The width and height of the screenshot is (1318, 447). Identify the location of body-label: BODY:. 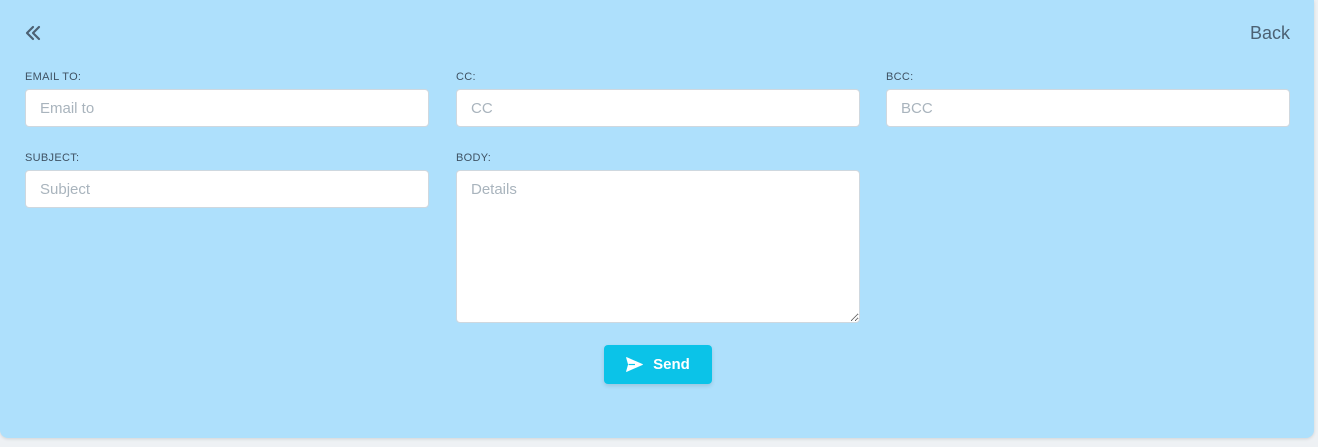
(474, 158).